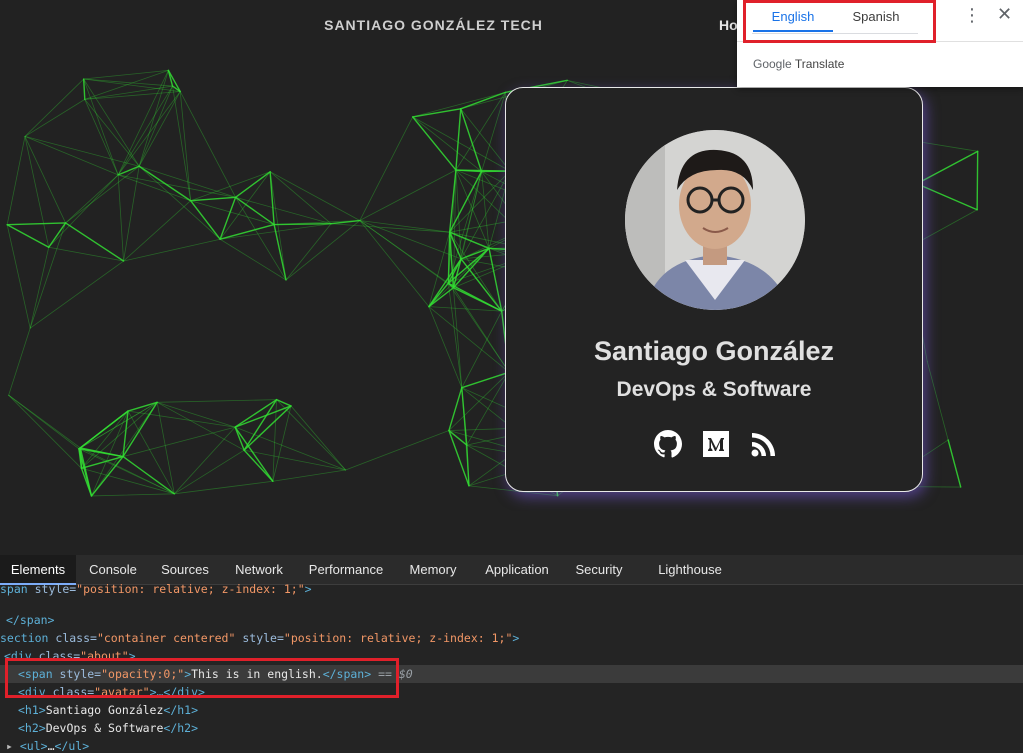  What do you see at coordinates (714, 351) in the screenshot?
I see `profile-name: Santiago González` at bounding box center [714, 351].